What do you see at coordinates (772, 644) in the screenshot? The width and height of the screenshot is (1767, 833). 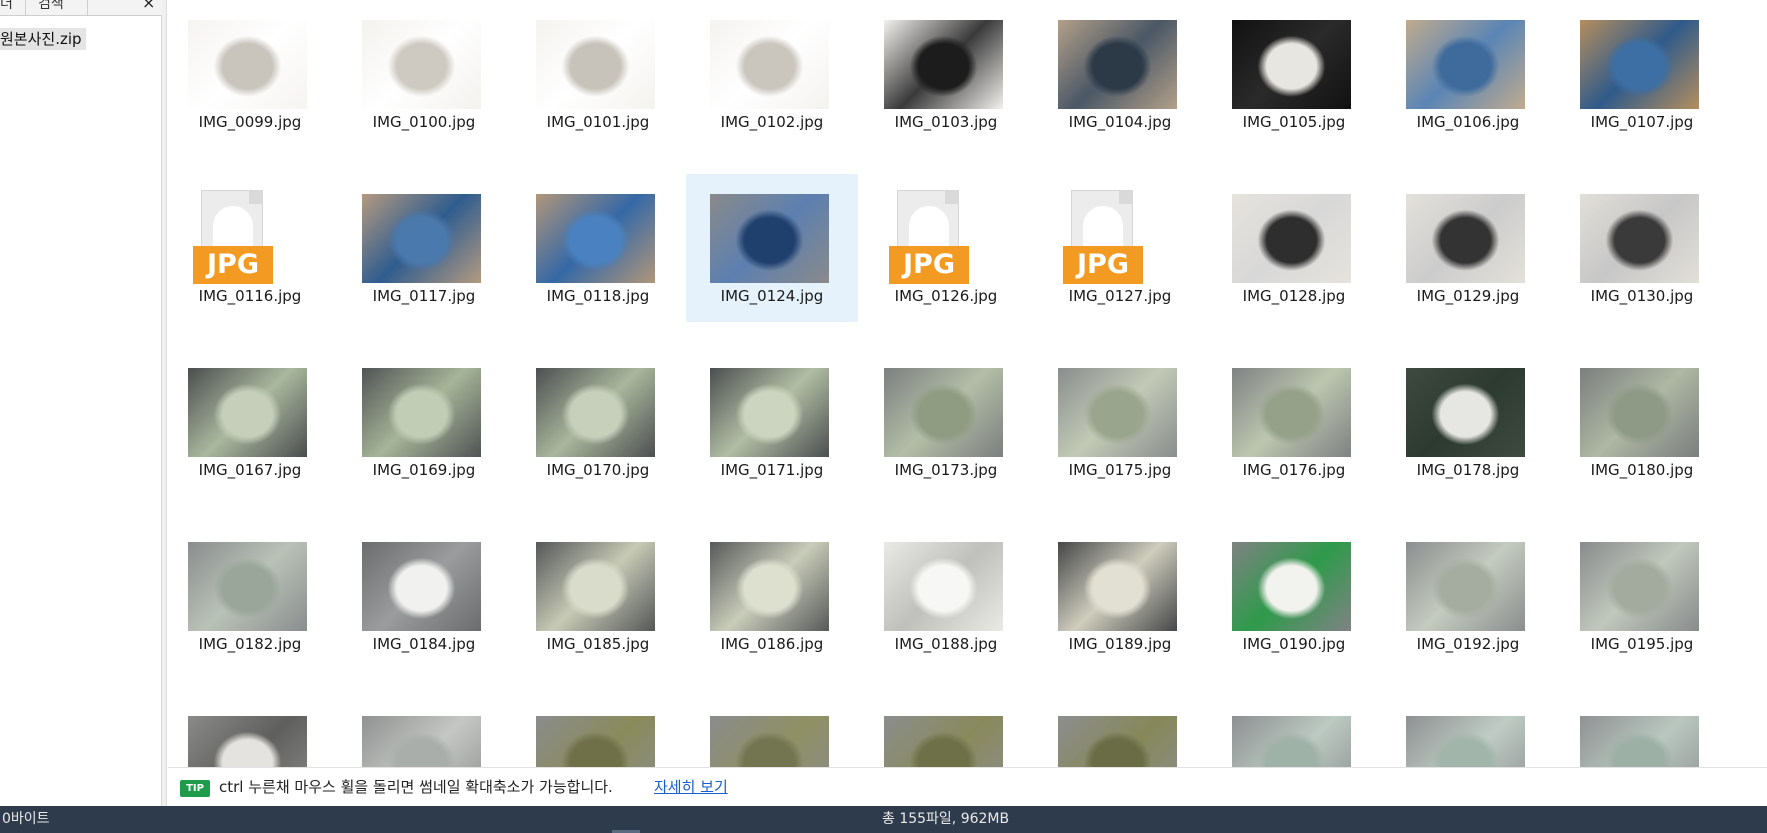 I see `file-name-label: IMG_0186.jpg` at bounding box center [772, 644].